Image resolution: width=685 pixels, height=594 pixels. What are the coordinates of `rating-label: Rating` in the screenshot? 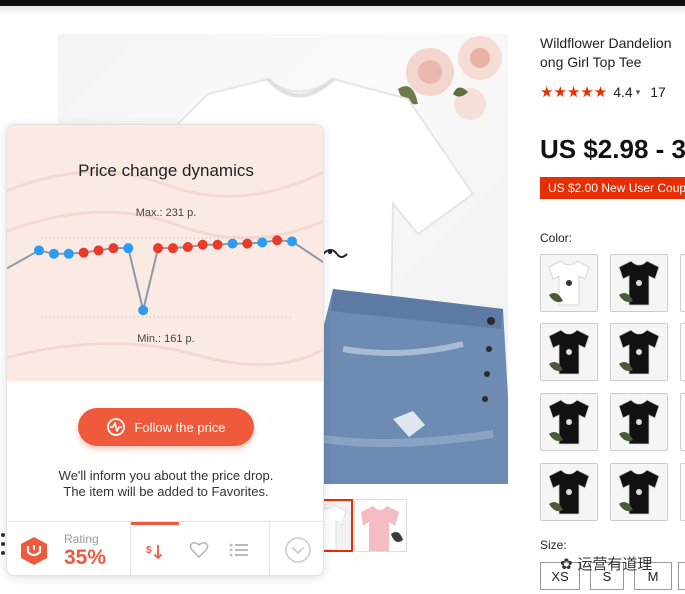 It's located at (81, 539).